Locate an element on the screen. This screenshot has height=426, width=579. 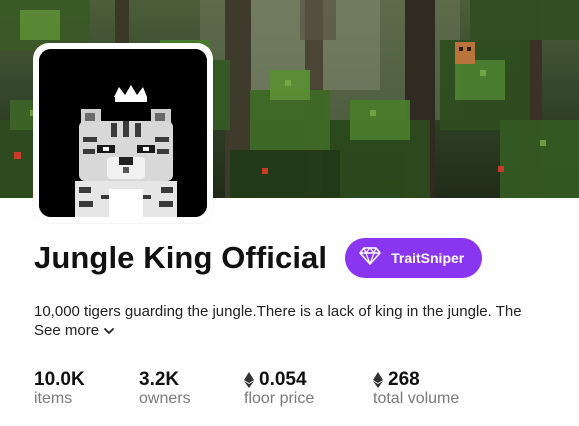
stat-value: 3.2K is located at coordinates (159, 379).